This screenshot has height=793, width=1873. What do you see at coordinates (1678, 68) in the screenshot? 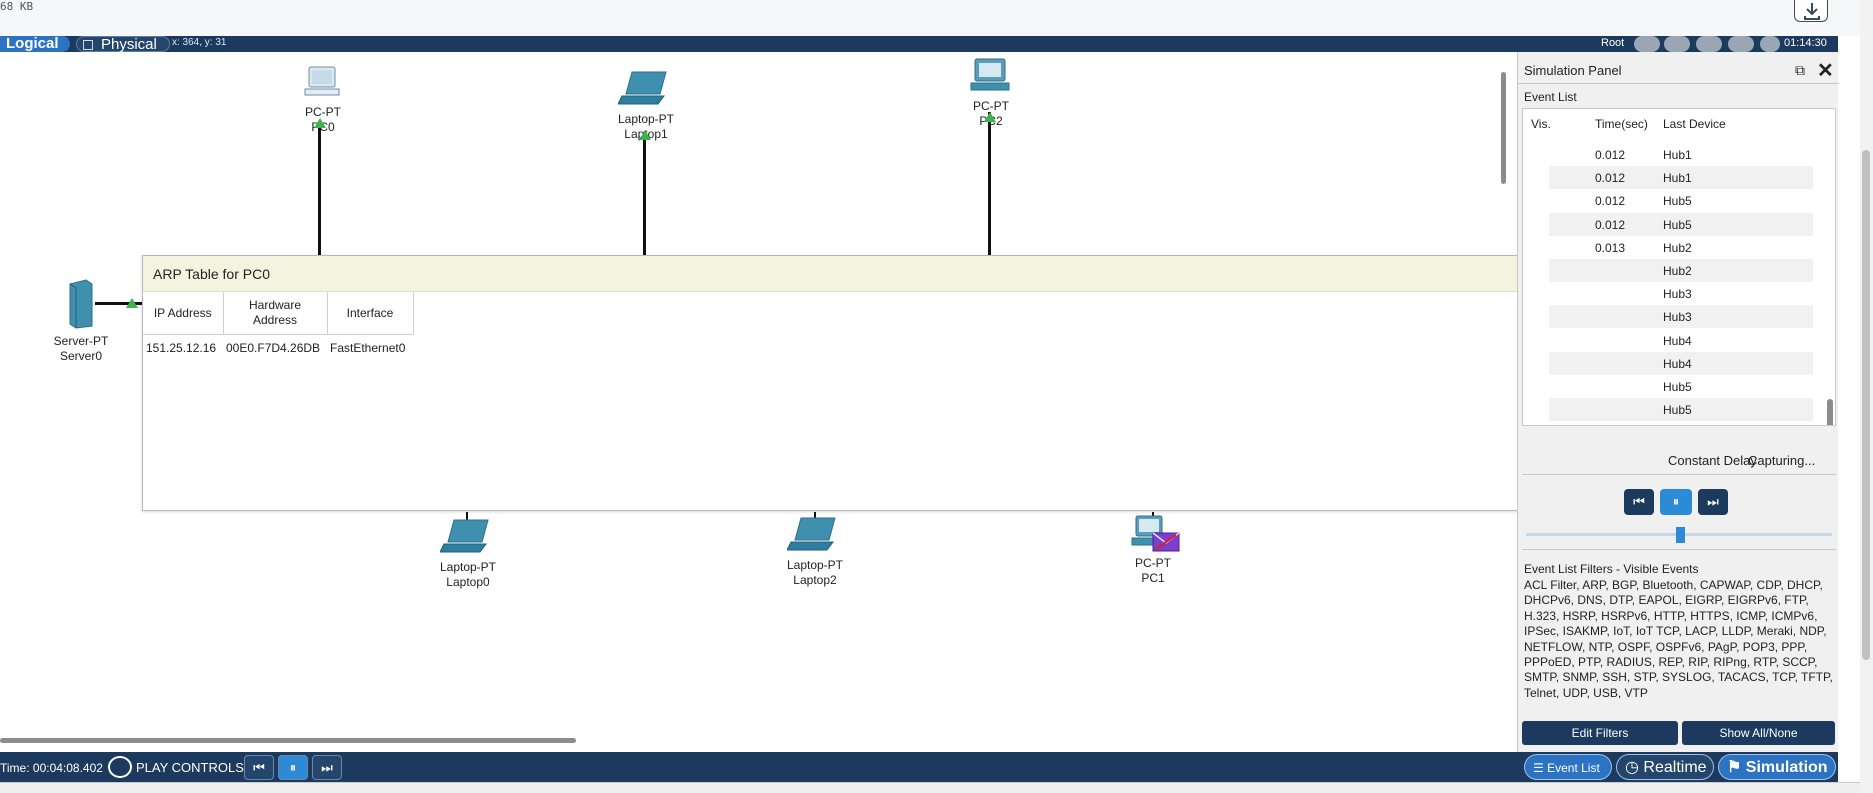
I see `simulation-panel-header: Simulation Panel ⧉ ✕` at bounding box center [1678, 68].